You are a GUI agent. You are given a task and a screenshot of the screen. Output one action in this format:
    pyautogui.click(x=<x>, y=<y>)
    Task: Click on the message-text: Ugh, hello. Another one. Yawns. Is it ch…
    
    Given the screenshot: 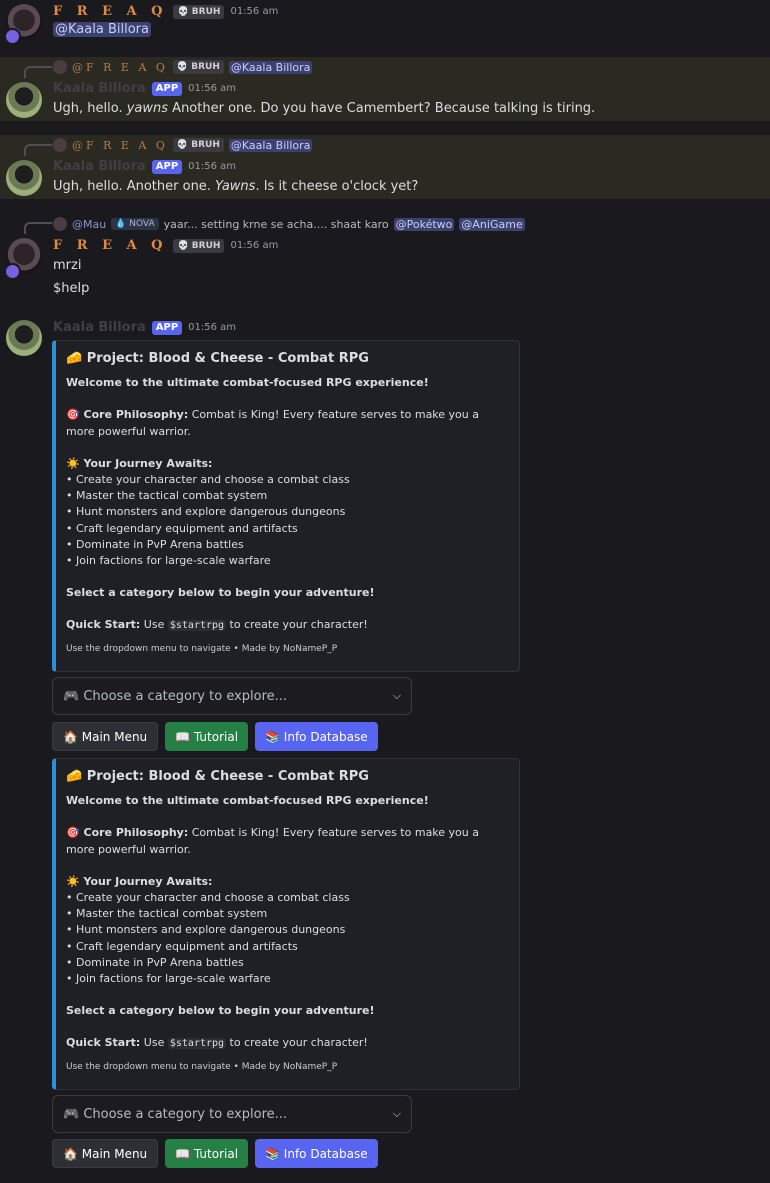 What is the action you would take?
    pyautogui.click(x=236, y=186)
    